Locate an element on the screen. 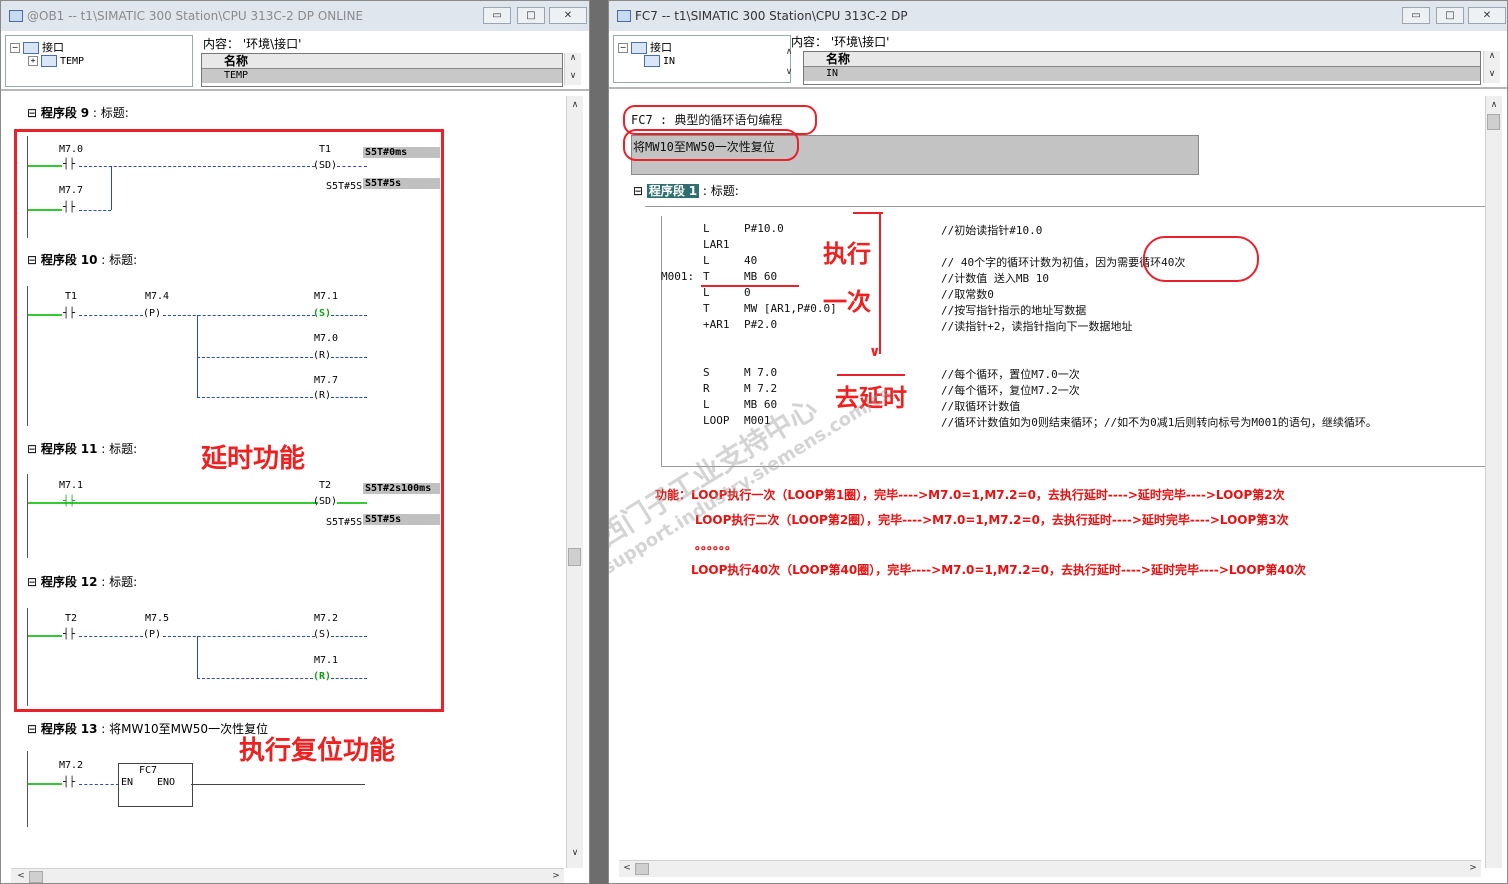 The image size is (1508, 884). interface-grid: 名称 TEMP is located at coordinates (382, 70).